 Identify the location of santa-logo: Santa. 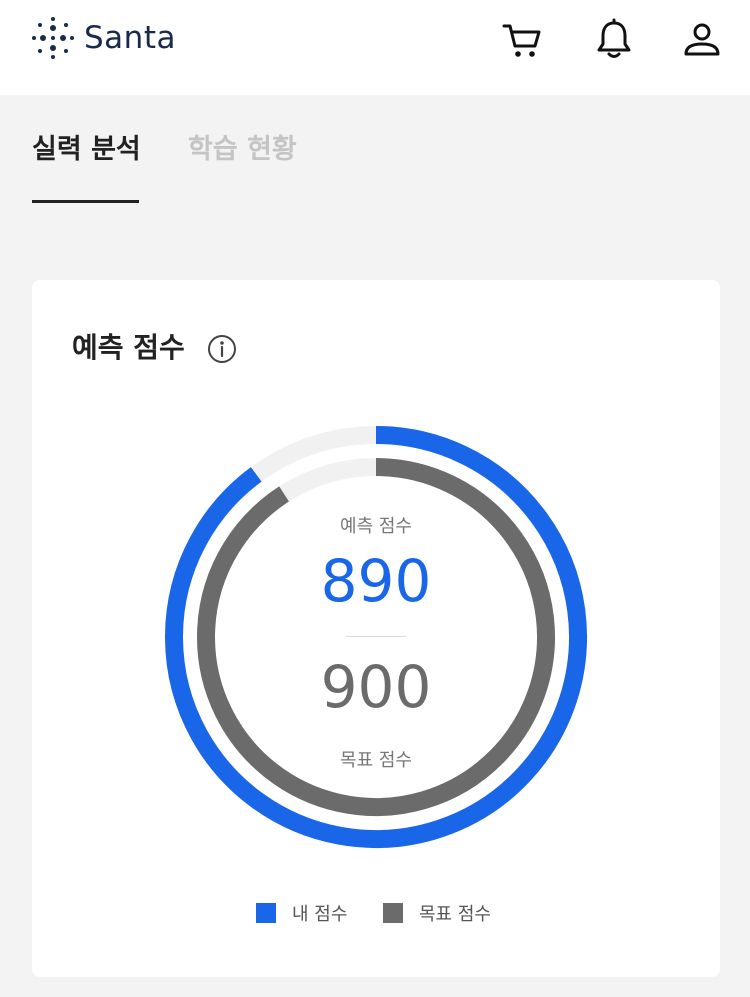
(103, 38).